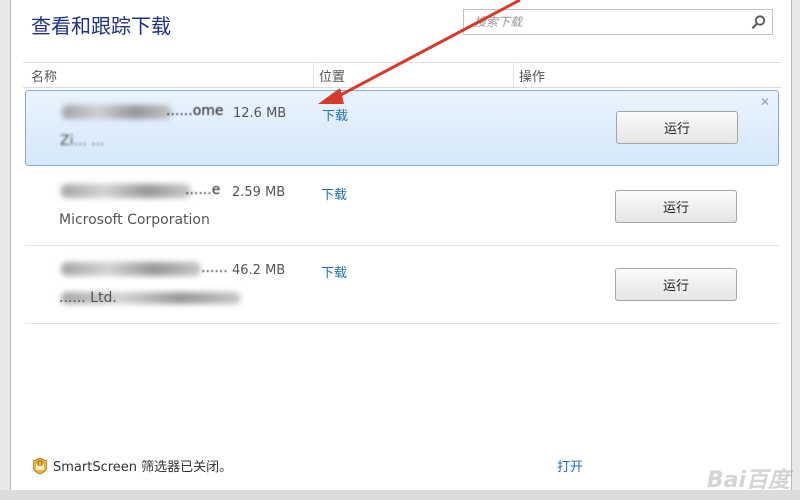  Describe the element at coordinates (44, 75) in the screenshot. I see `column-name-header: 名称` at that location.